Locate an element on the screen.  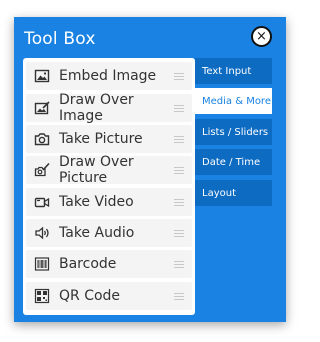
tab-layout: Layout is located at coordinates (233, 193).